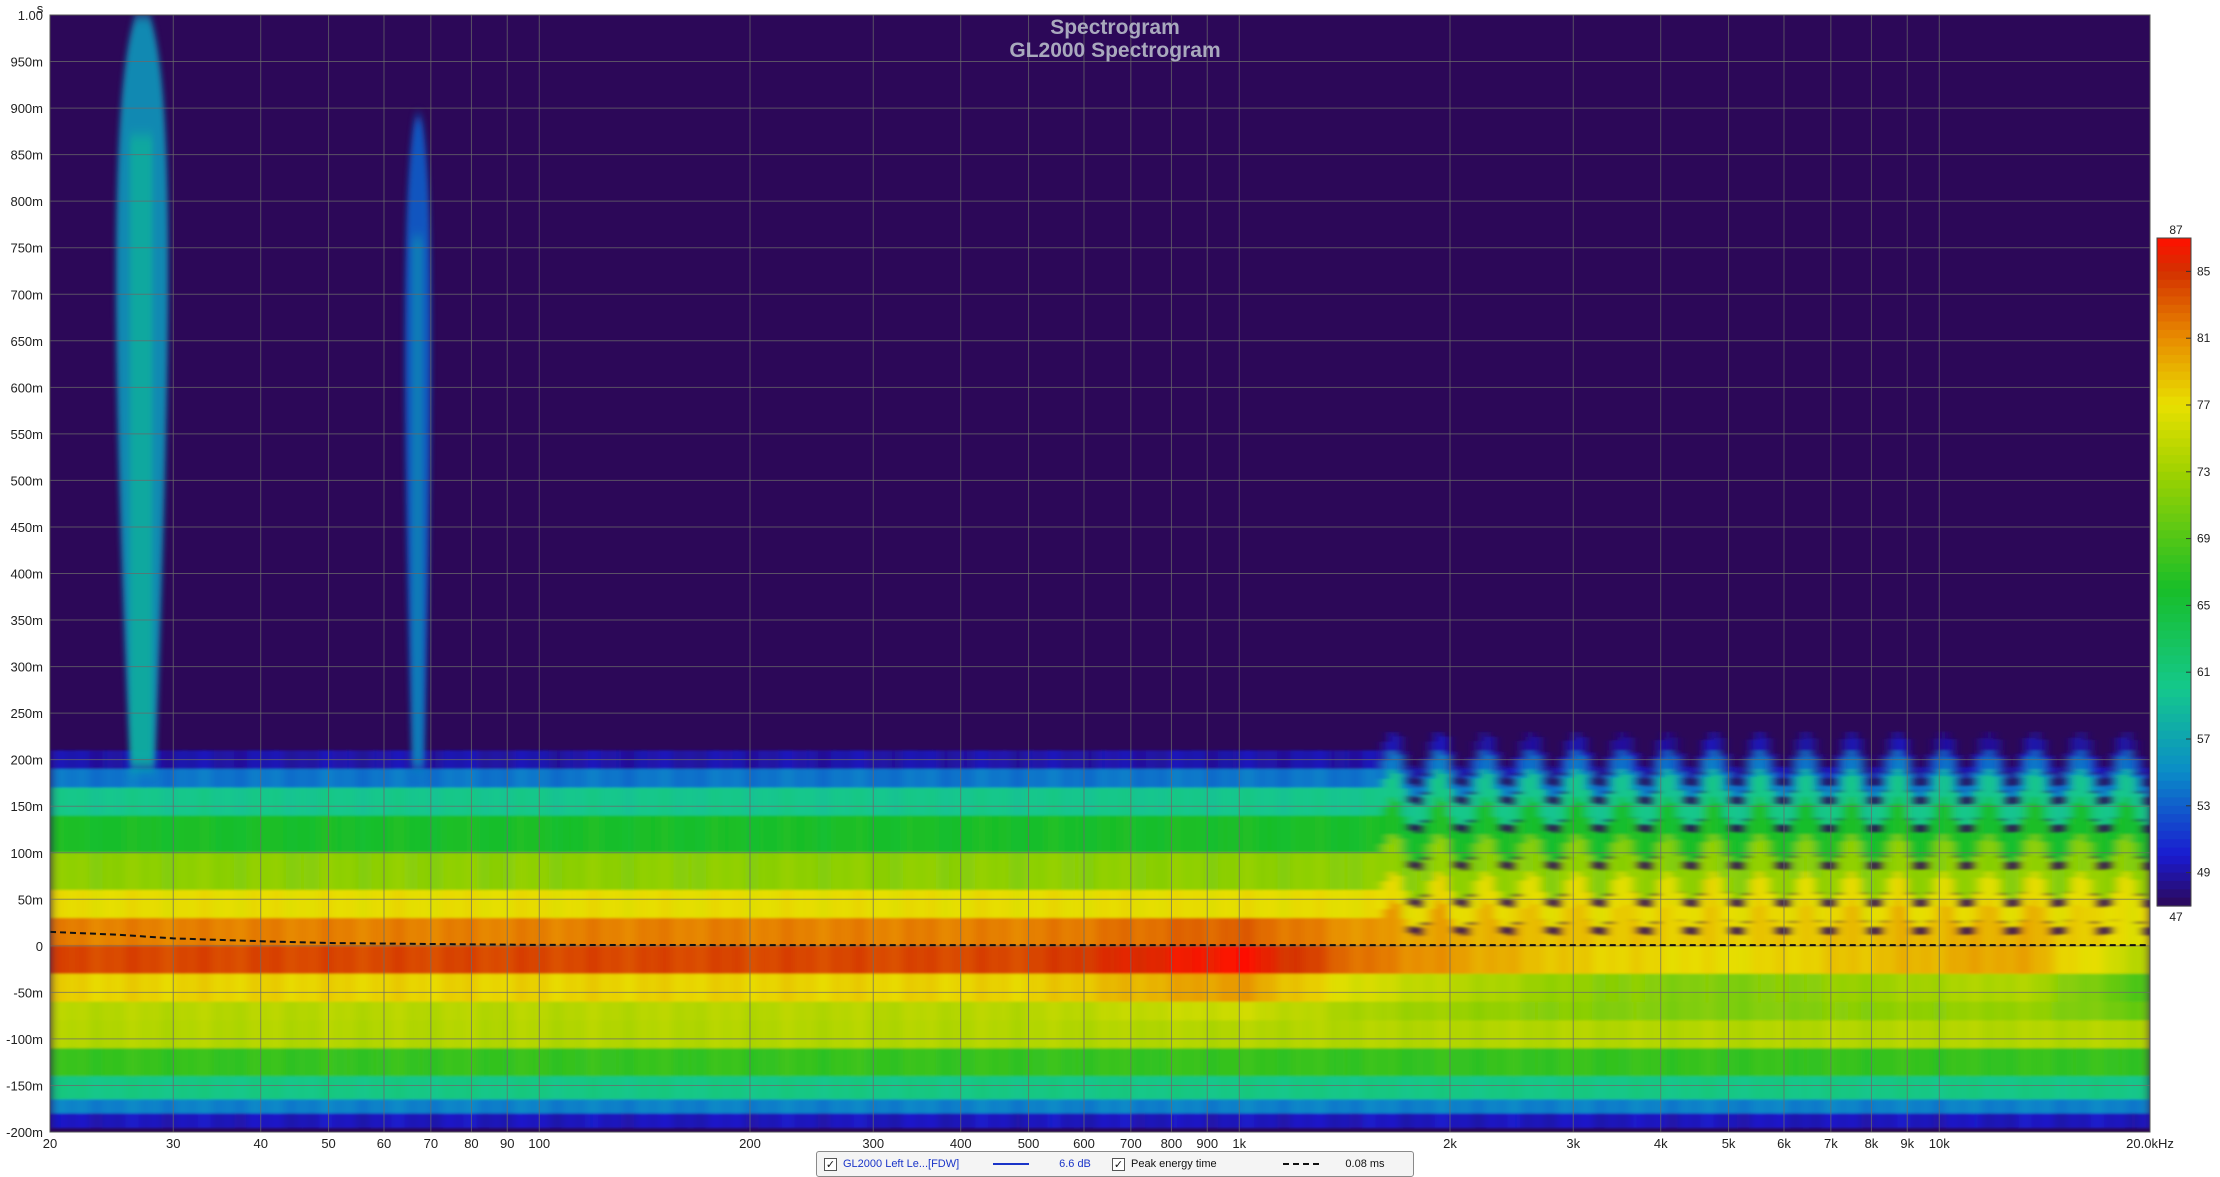 Image resolution: width=2220 pixels, height=1177 pixels. Describe the element at coordinates (260, 1143) in the screenshot. I see `x-tick-label: 40` at that location.